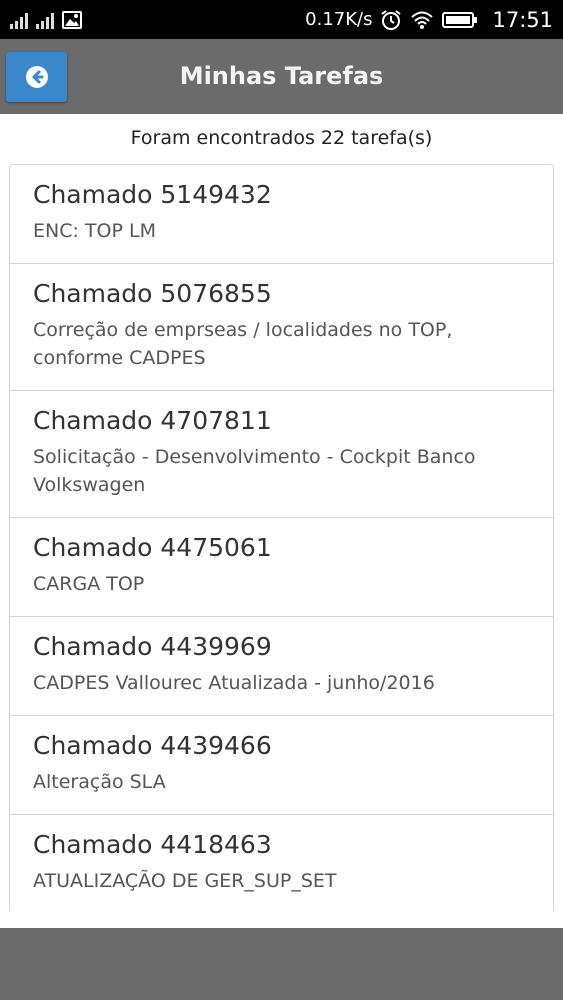  I want to click on arrow-left-circle-icon, so click(36, 77).